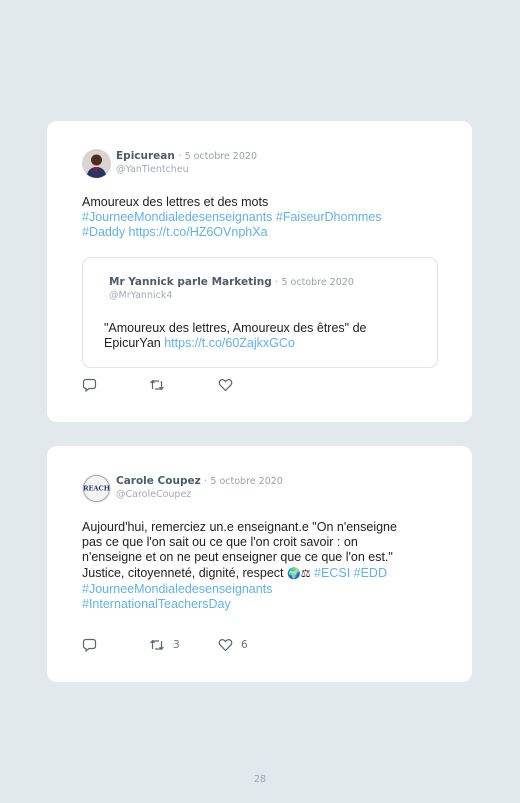  I want to click on avatar-epicurean, so click(96, 163).